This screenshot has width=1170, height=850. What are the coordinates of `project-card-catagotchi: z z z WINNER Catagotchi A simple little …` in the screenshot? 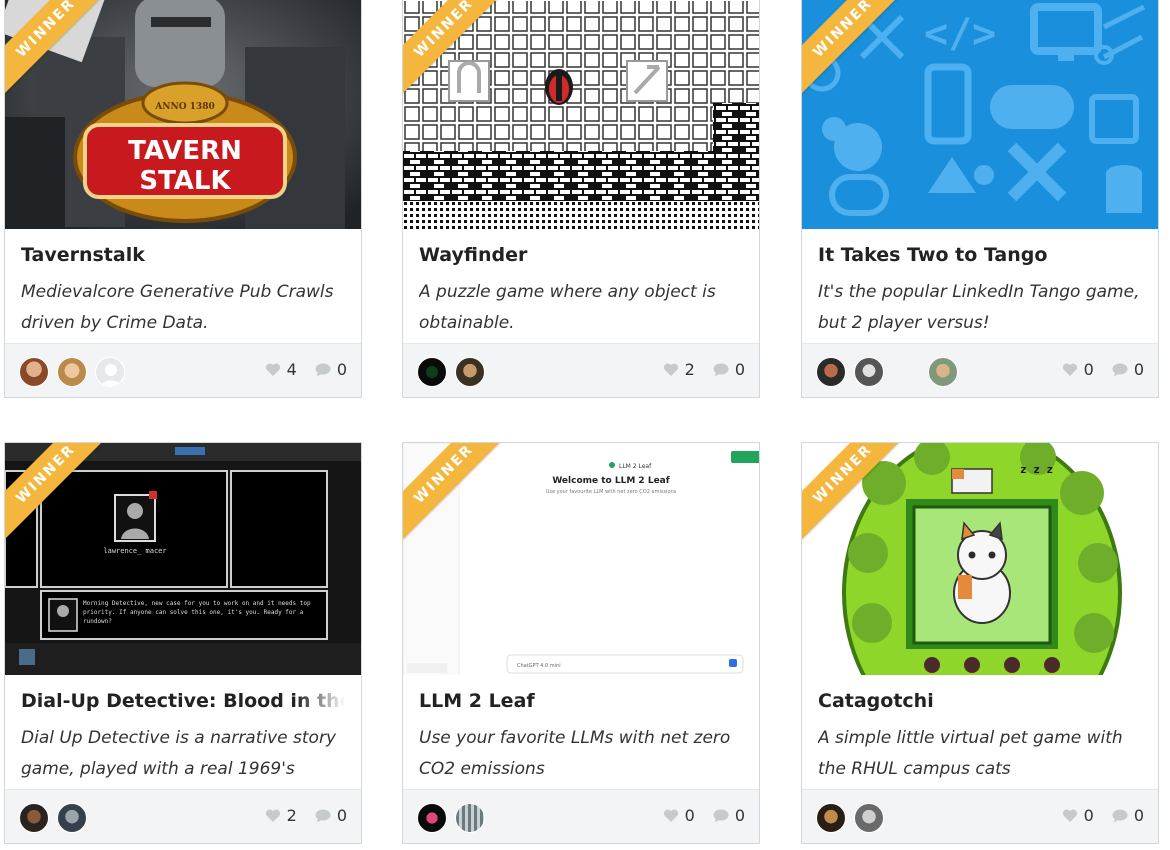 It's located at (980, 643).